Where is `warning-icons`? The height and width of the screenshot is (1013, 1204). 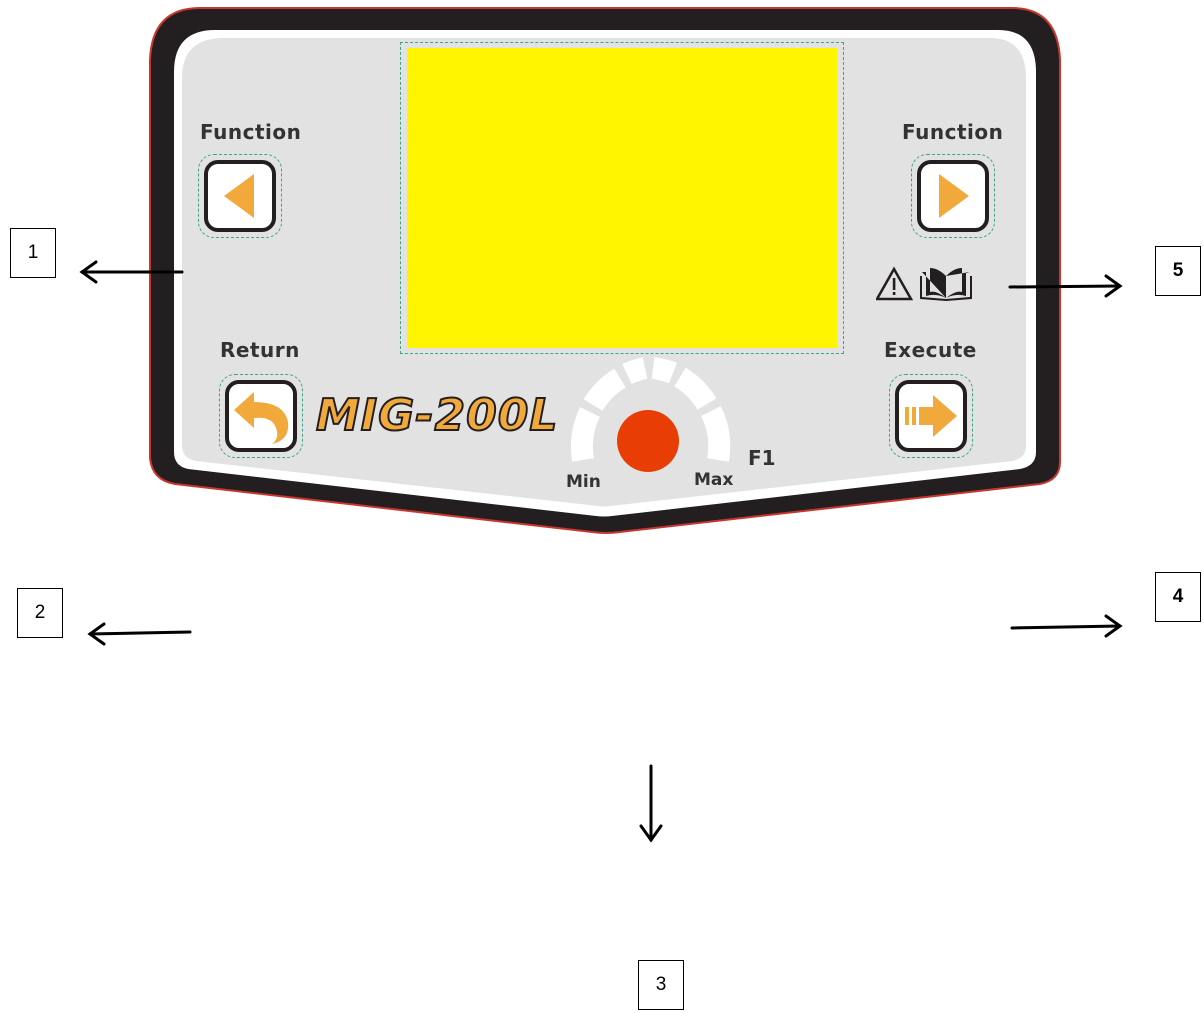 warning-icons is located at coordinates (924, 283).